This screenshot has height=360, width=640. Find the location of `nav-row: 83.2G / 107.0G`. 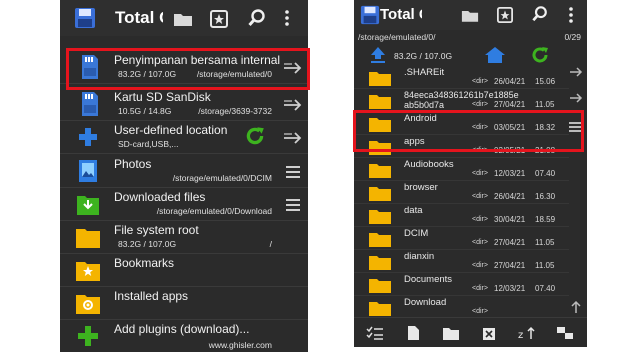

nav-row: 83.2G / 107.0G is located at coordinates (470, 55).